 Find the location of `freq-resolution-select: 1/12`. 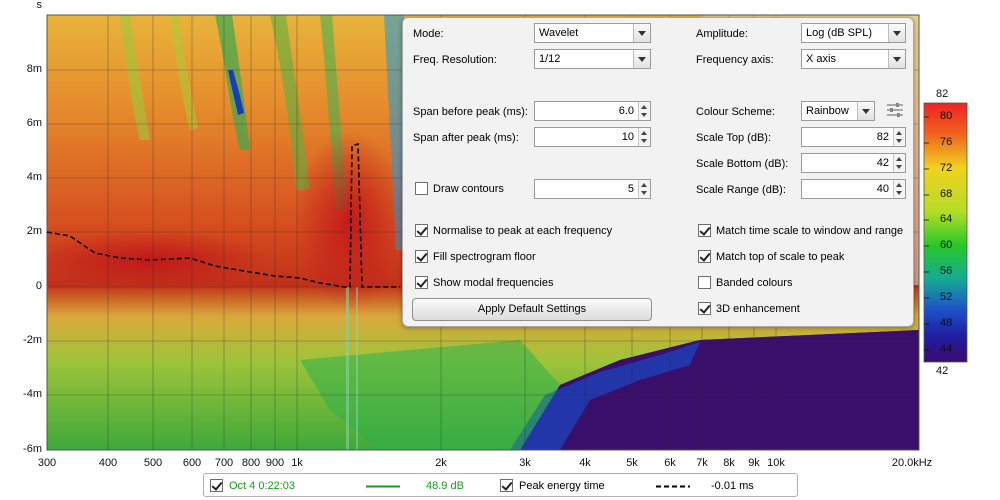

freq-resolution-select: 1/12 is located at coordinates (592, 59).